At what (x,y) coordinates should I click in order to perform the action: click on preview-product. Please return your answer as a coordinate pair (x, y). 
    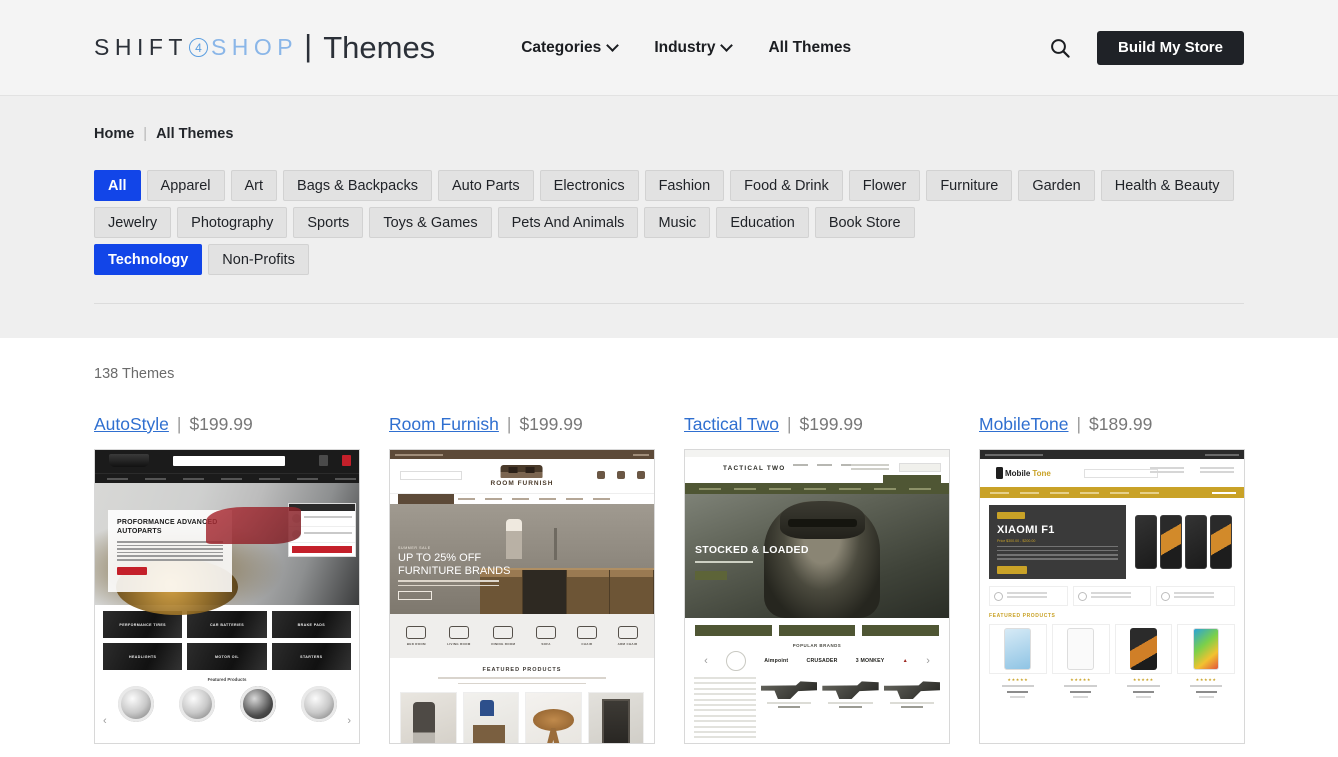
    Looking at the image, I should click on (911, 709).